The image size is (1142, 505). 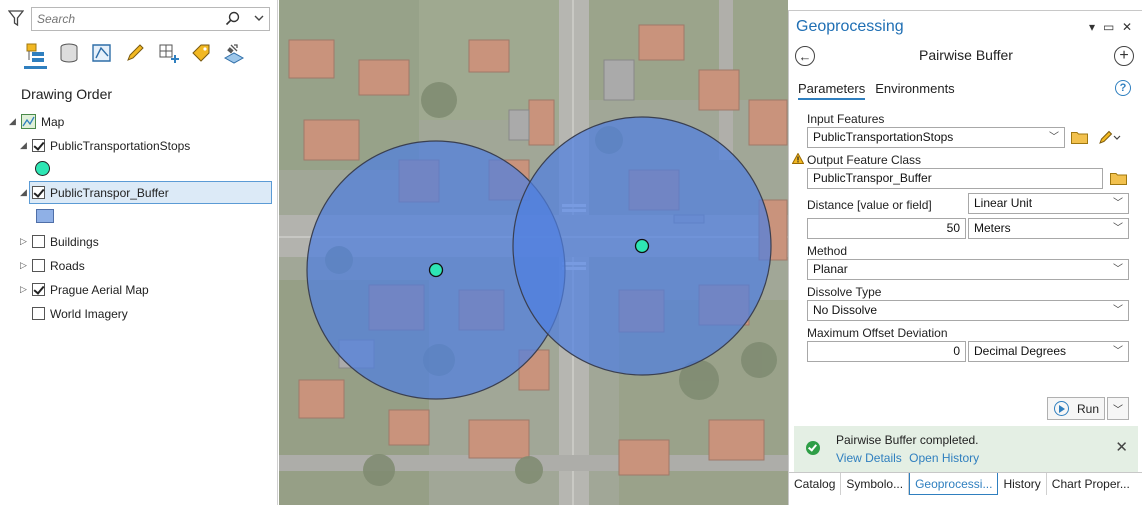 I want to click on warning-icon, so click(x=798, y=158).